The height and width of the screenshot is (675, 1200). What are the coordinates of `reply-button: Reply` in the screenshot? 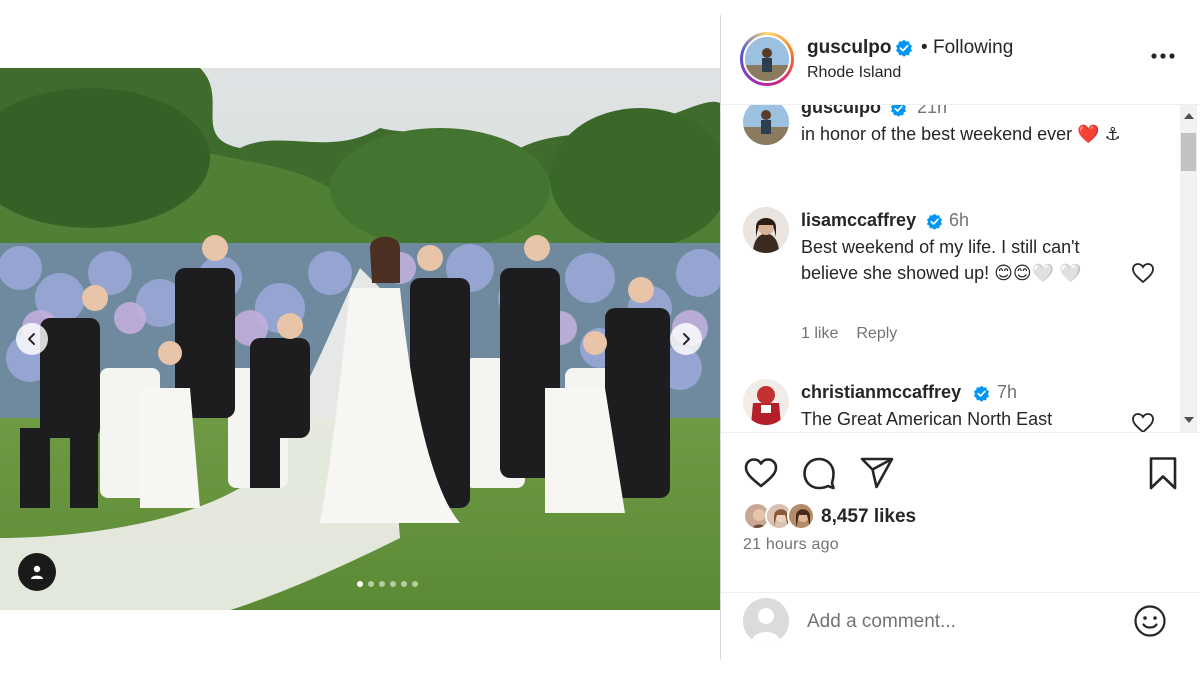 It's located at (876, 333).